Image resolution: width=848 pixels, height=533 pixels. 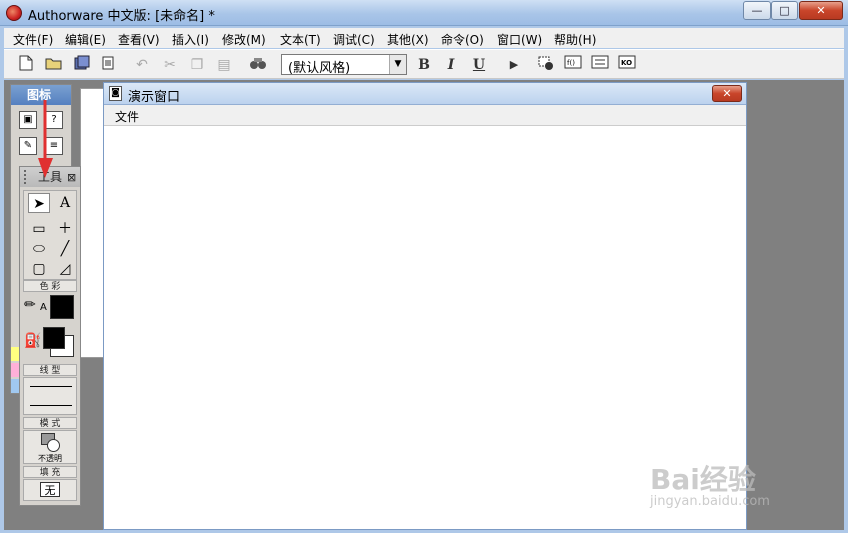 What do you see at coordinates (784, 10) in the screenshot?
I see `maximize-button: □` at bounding box center [784, 10].